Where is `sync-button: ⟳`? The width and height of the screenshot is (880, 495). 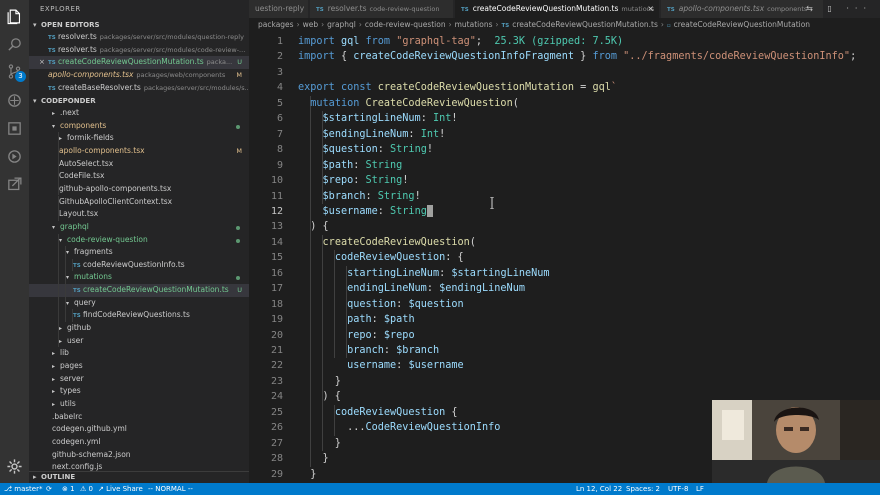
sync-button: ⟳ is located at coordinates (49, 489).